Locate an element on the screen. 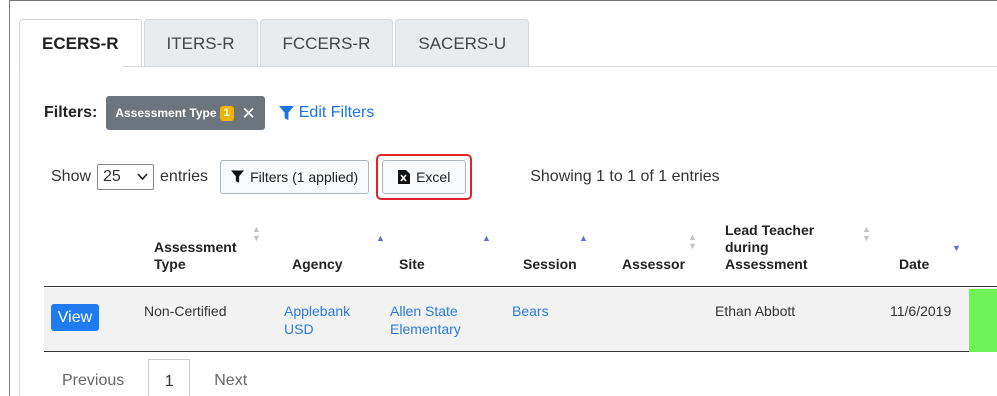 The height and width of the screenshot is (396, 997). tab-sacers-u: SACERS-U is located at coordinates (462, 43).